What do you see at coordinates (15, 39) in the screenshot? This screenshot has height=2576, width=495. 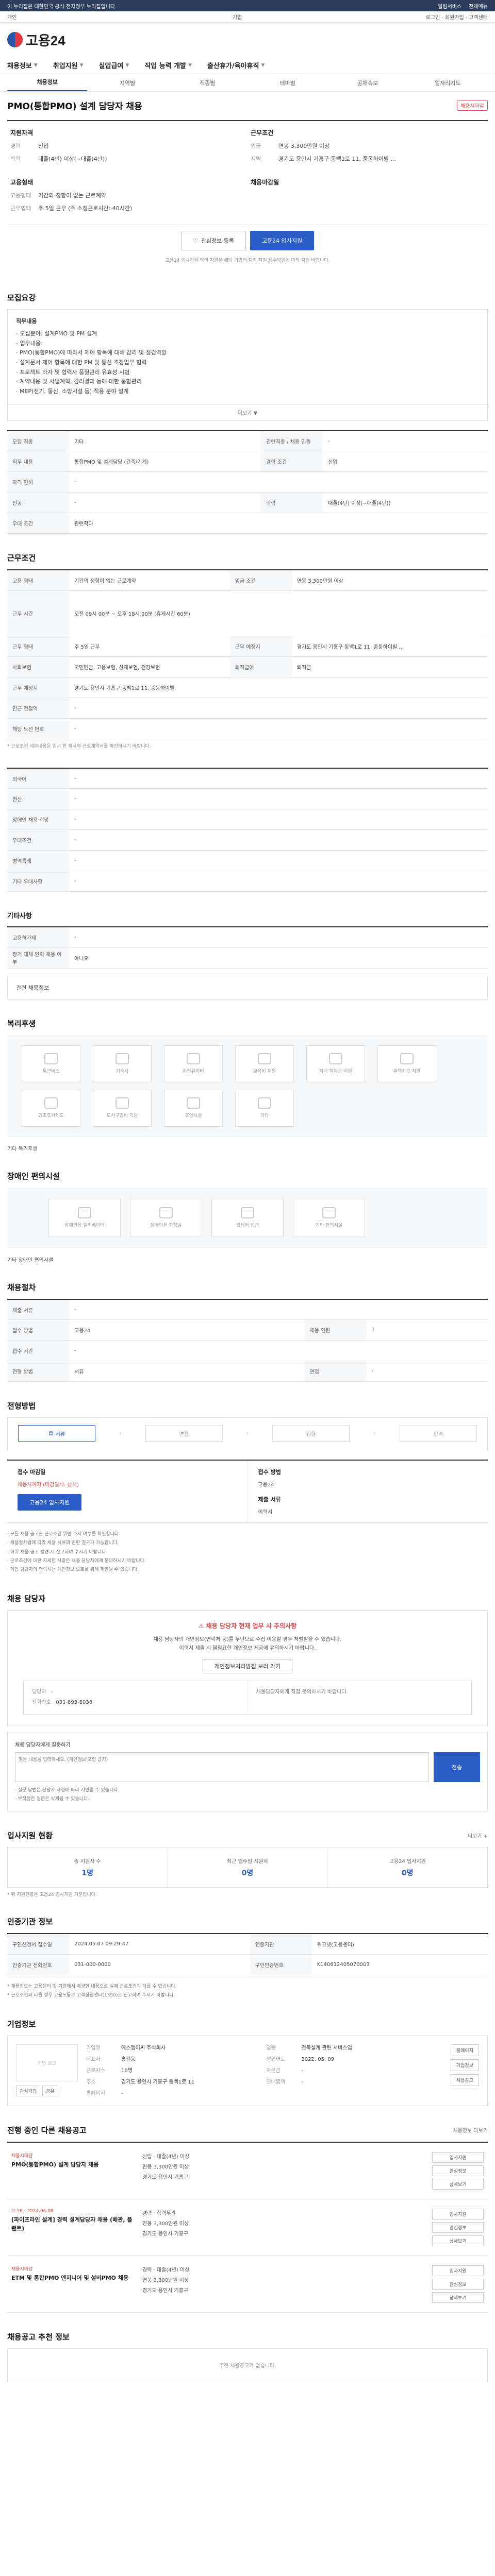 I see `logo-mark-icon` at bounding box center [15, 39].